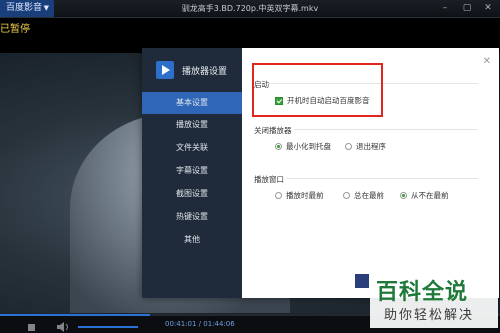 This screenshot has width=500, height=333. I want to click on window-option-1-label: 总在最前, so click(369, 195).